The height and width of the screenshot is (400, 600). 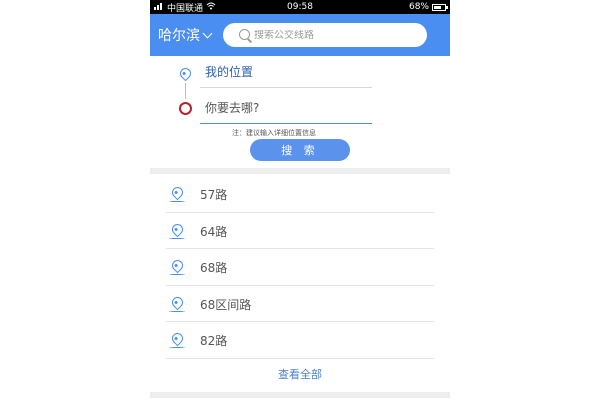 What do you see at coordinates (232, 108) in the screenshot?
I see `destination-placeholder: 你要去哪?` at bounding box center [232, 108].